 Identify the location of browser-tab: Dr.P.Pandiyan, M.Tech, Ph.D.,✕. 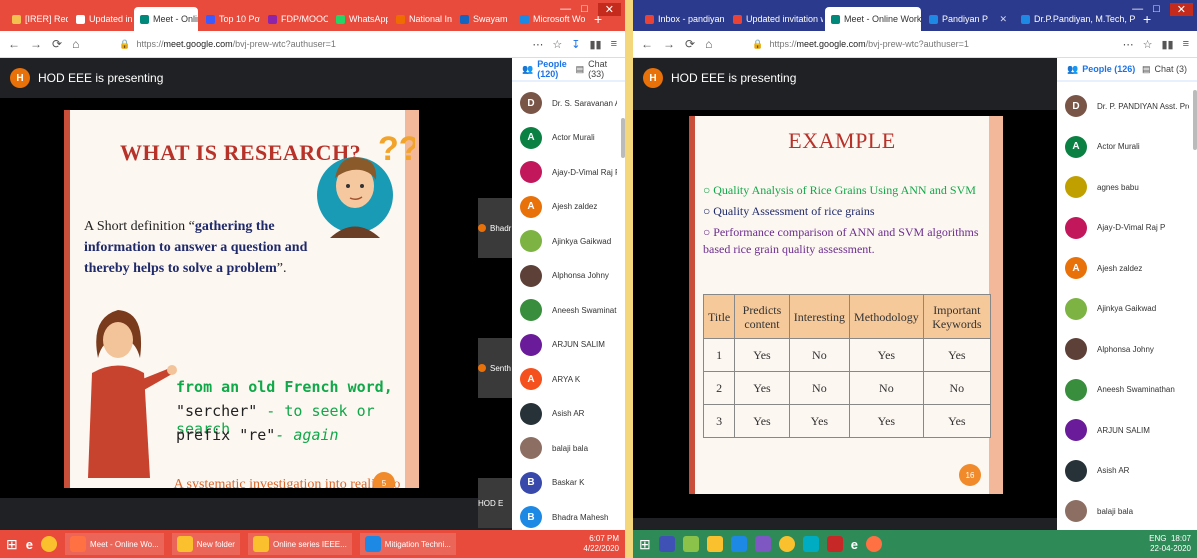
(1075, 19).